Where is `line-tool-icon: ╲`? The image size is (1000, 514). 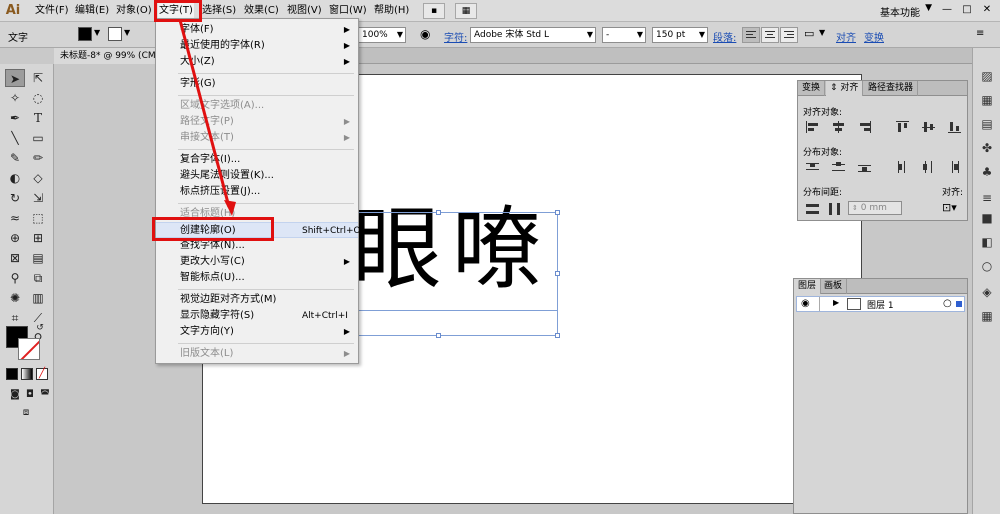 line-tool-icon: ╲ is located at coordinates (15, 138).